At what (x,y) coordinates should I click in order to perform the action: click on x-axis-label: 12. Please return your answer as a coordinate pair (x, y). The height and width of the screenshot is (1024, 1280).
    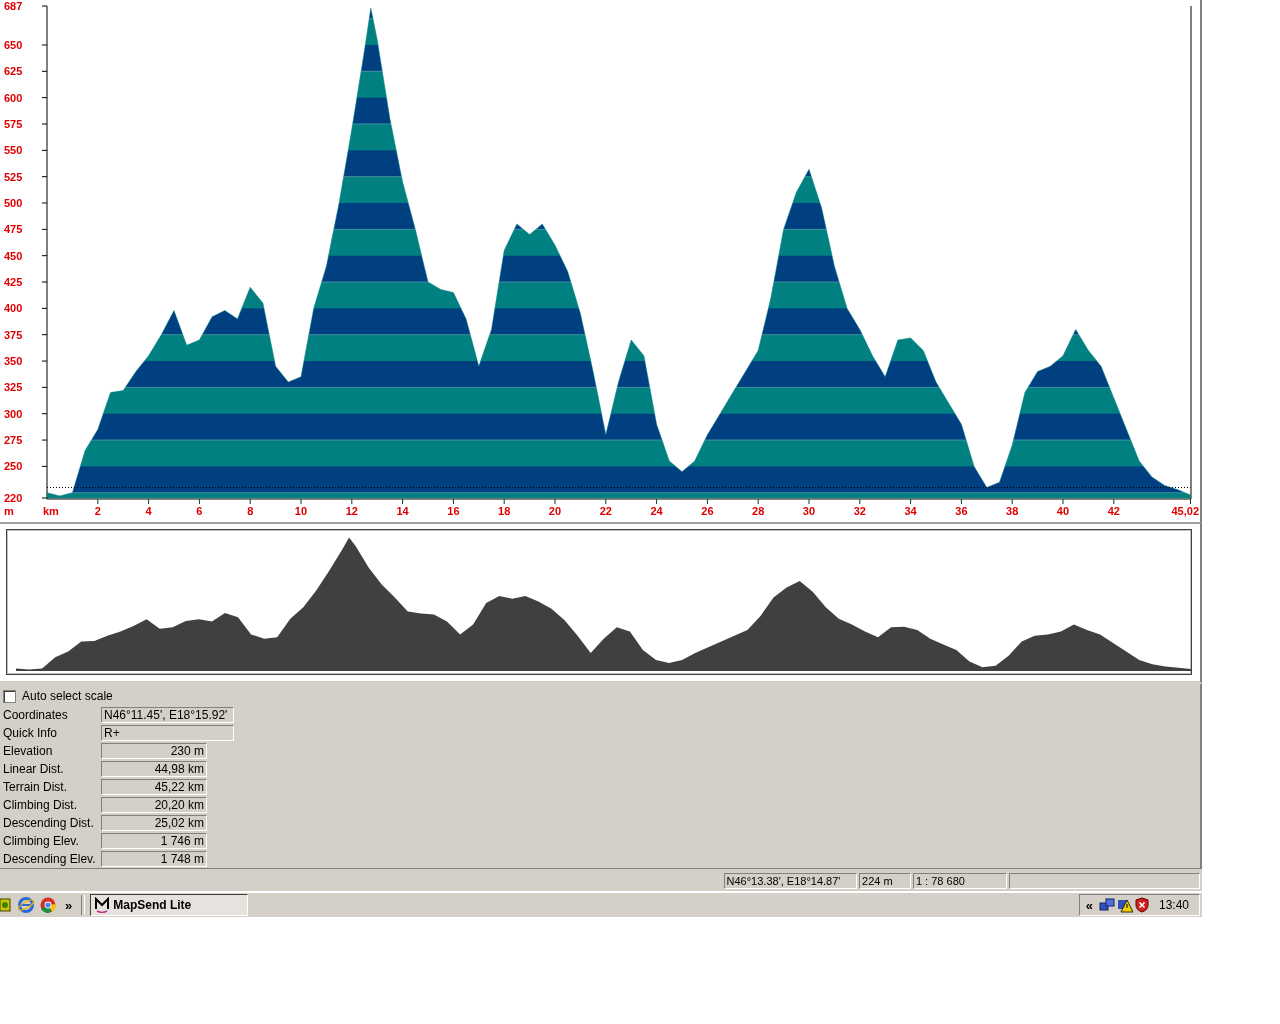
    Looking at the image, I should click on (351, 511).